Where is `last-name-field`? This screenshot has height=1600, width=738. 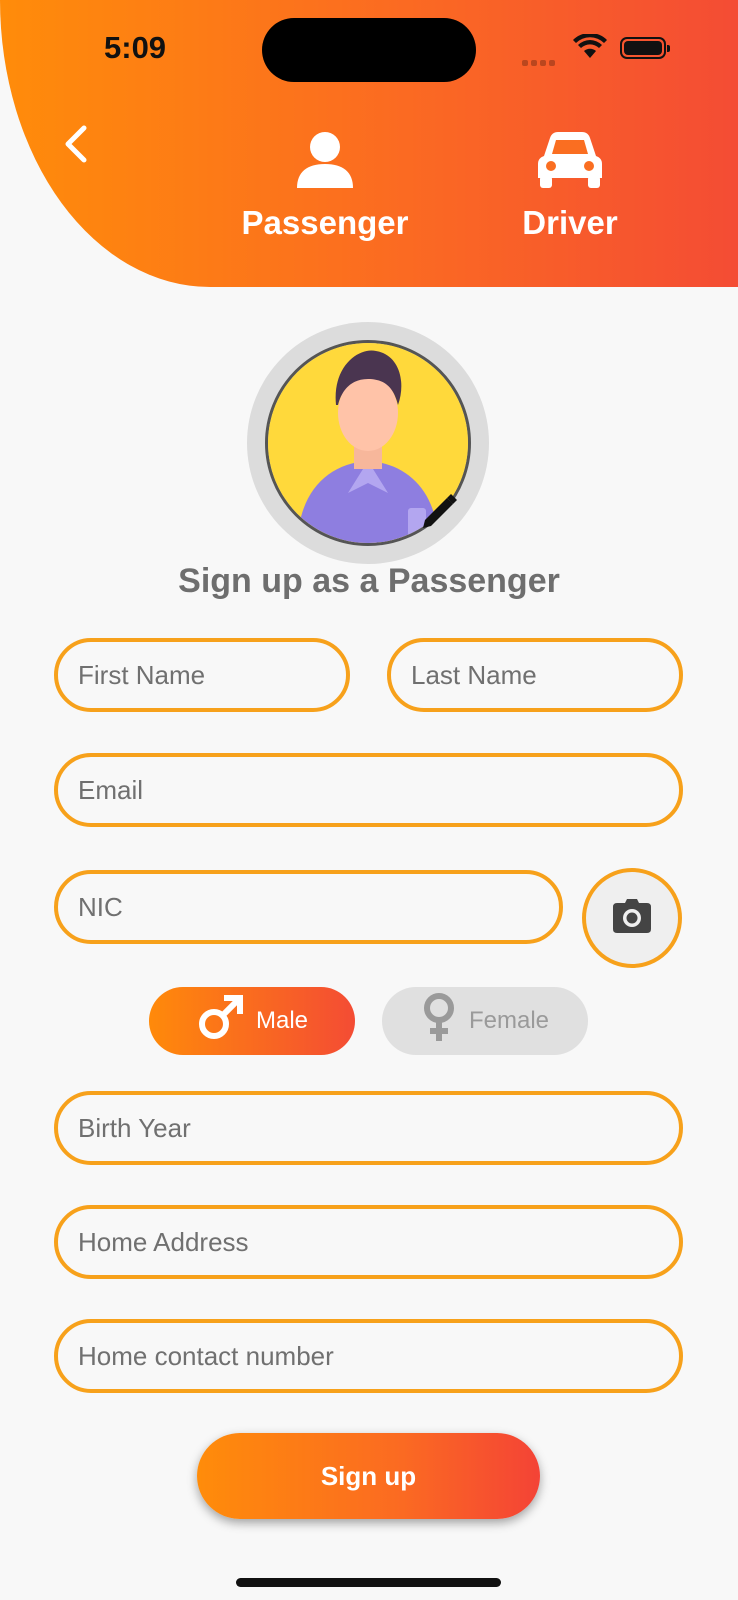 last-name-field is located at coordinates (535, 675).